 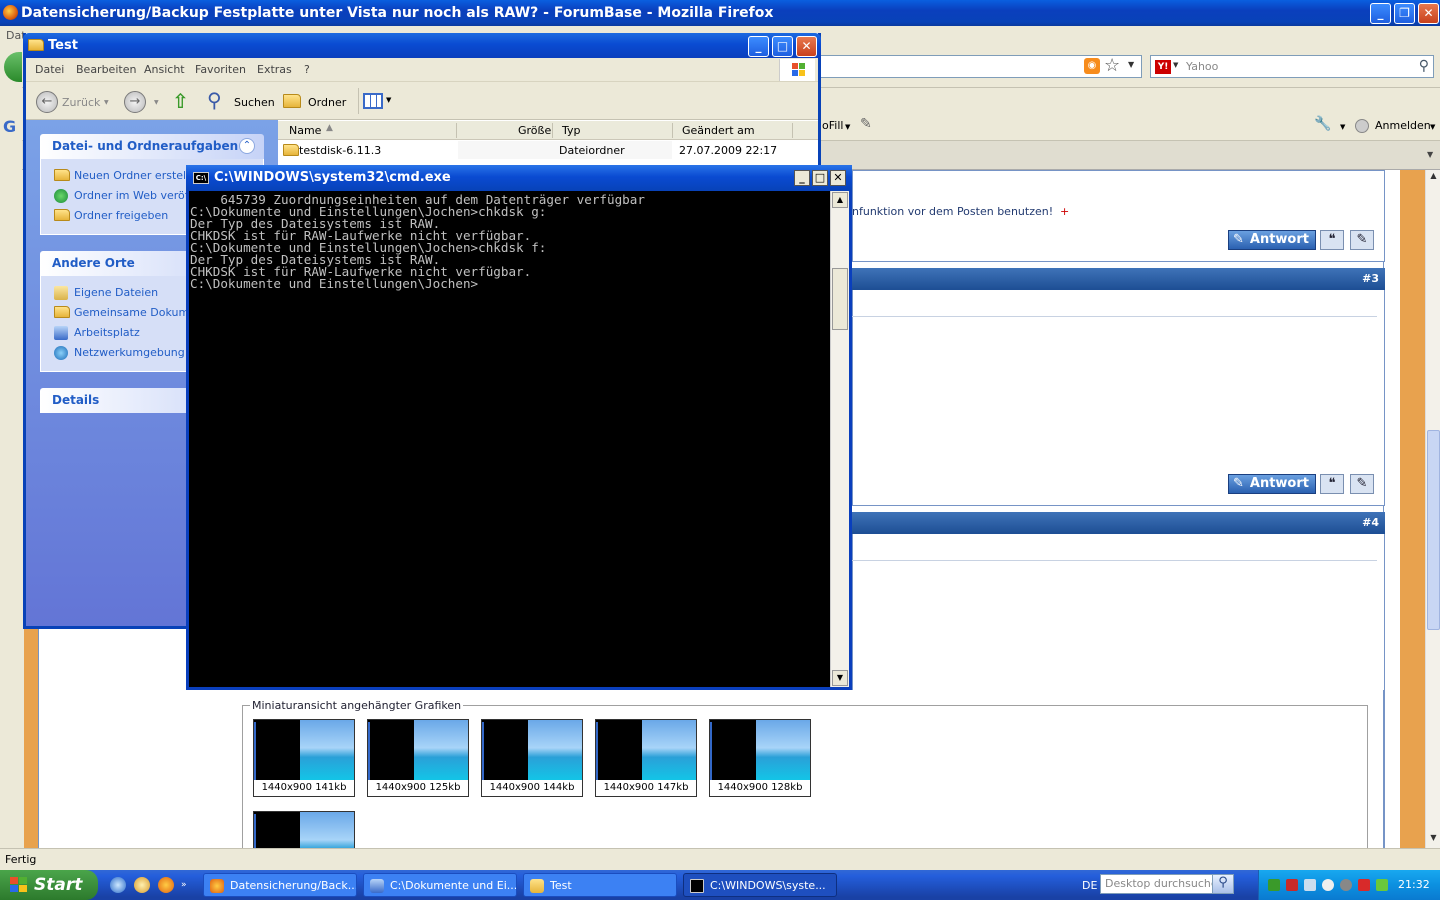 I want to click on cmd-icon, so click(x=697, y=886).